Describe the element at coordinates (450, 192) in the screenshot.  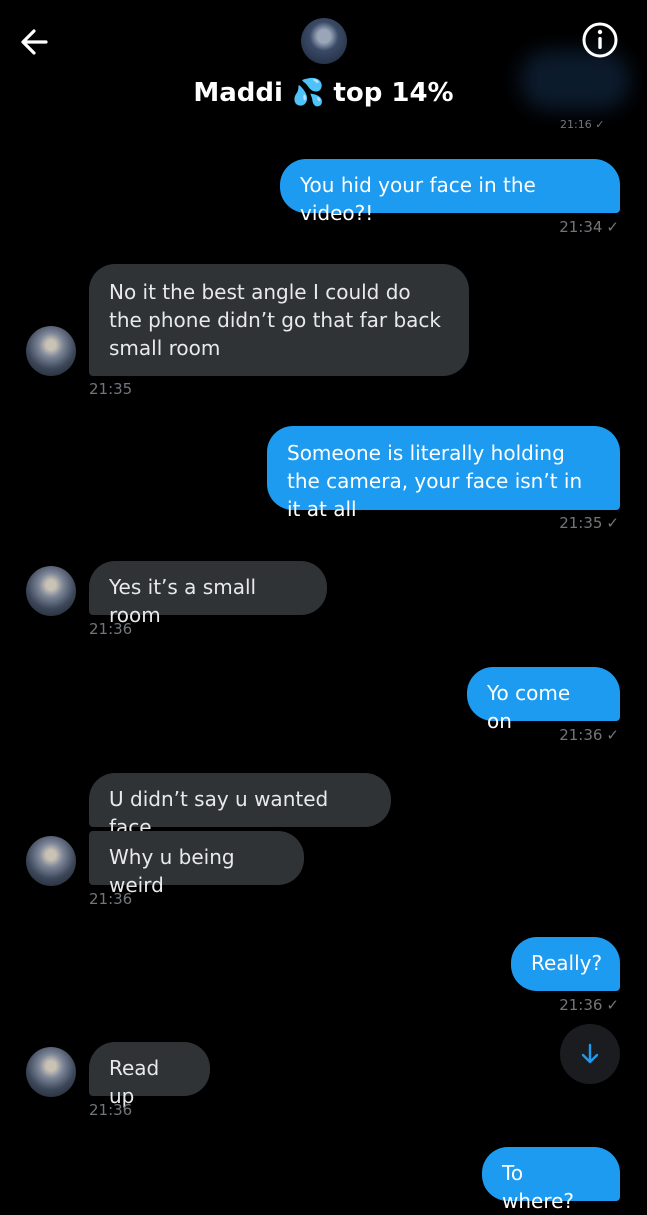
I see `message-bubble-outgoing: You hid your face in the video?!` at that location.